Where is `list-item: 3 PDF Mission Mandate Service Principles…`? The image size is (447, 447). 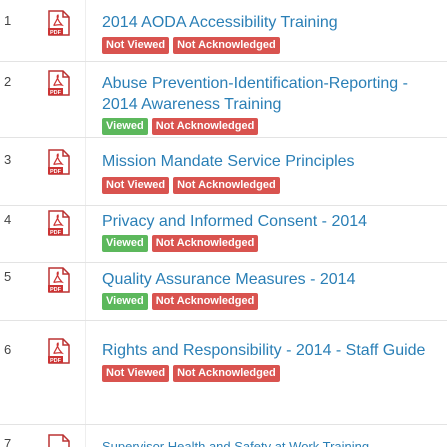
list-item: 3 PDF Mission Mandate Service Principles… is located at coordinates (223, 173).